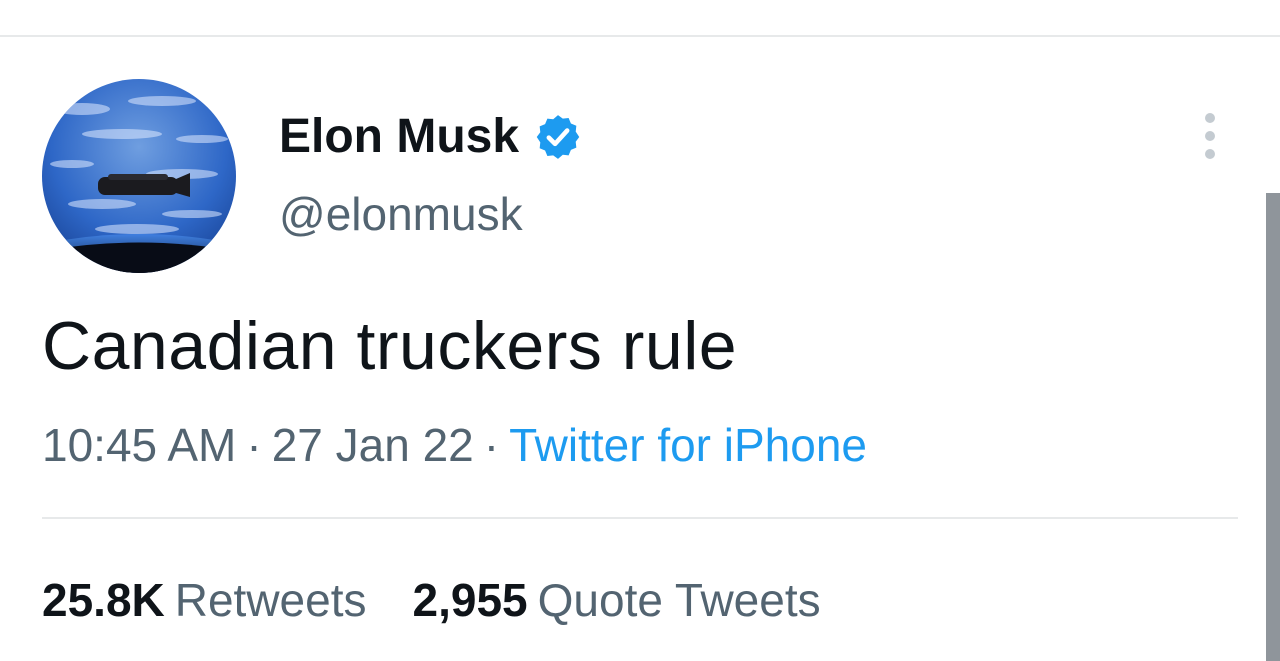  What do you see at coordinates (401, 214) in the screenshot?
I see `author-handle: @elonmusk` at bounding box center [401, 214].